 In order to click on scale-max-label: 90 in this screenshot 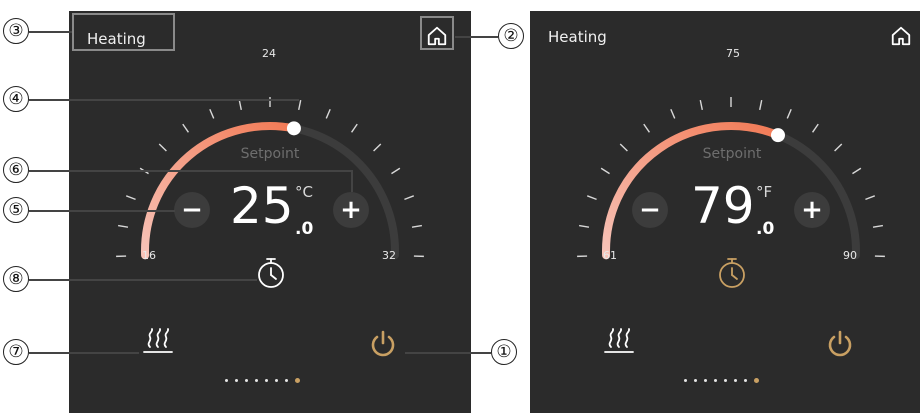, I will do `click(850, 255)`.